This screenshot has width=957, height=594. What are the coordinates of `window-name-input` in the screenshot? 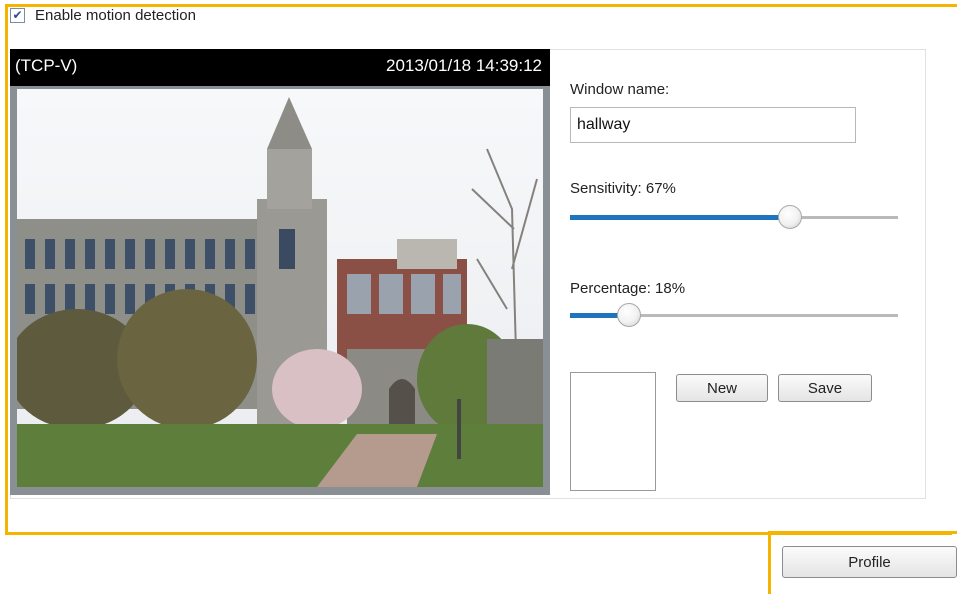 It's located at (713, 125).